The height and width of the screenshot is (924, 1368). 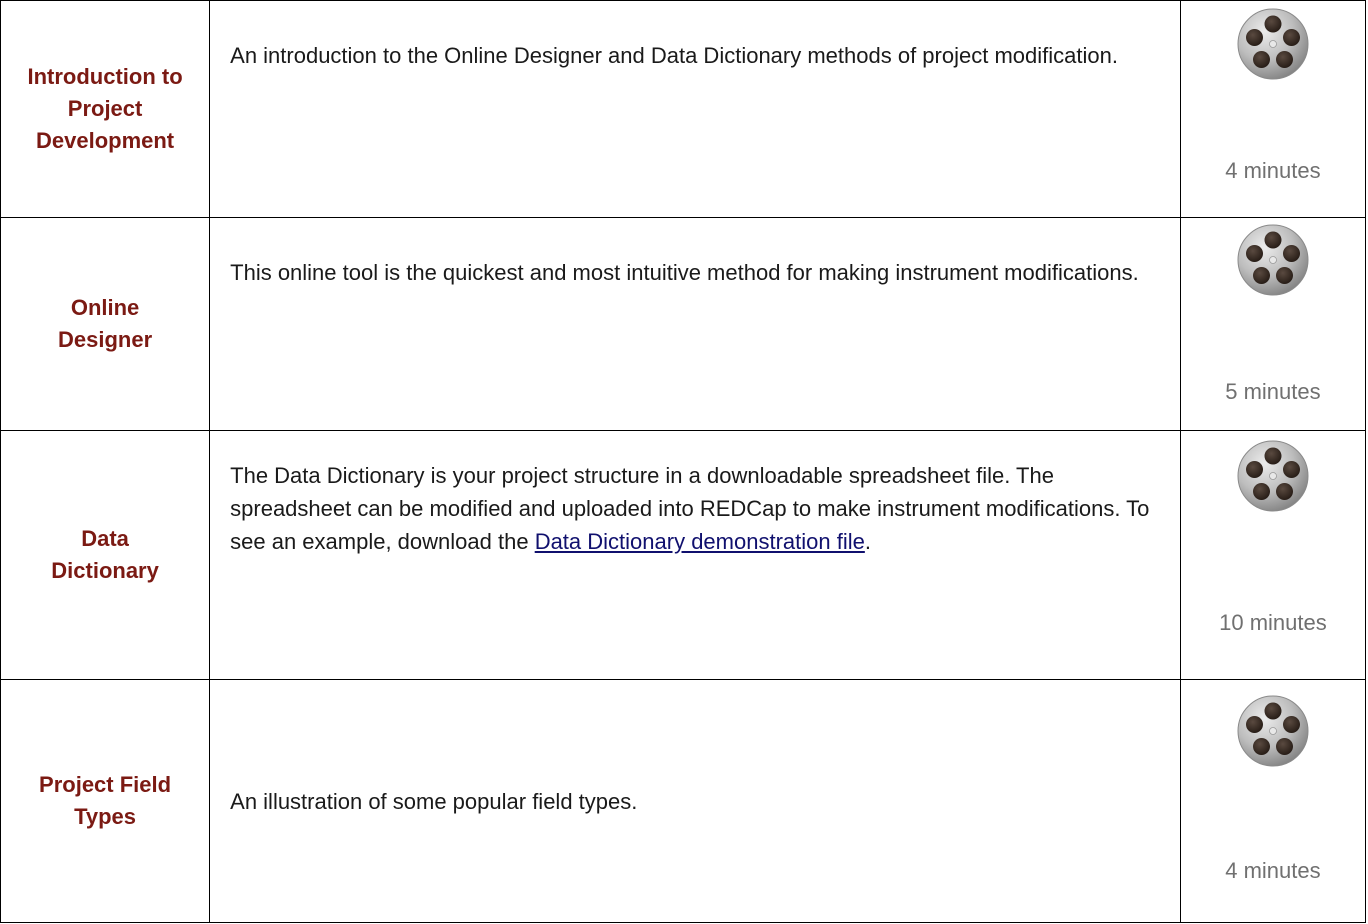 I want to click on video-media-cell: 5 minutes, so click(x=1273, y=324).